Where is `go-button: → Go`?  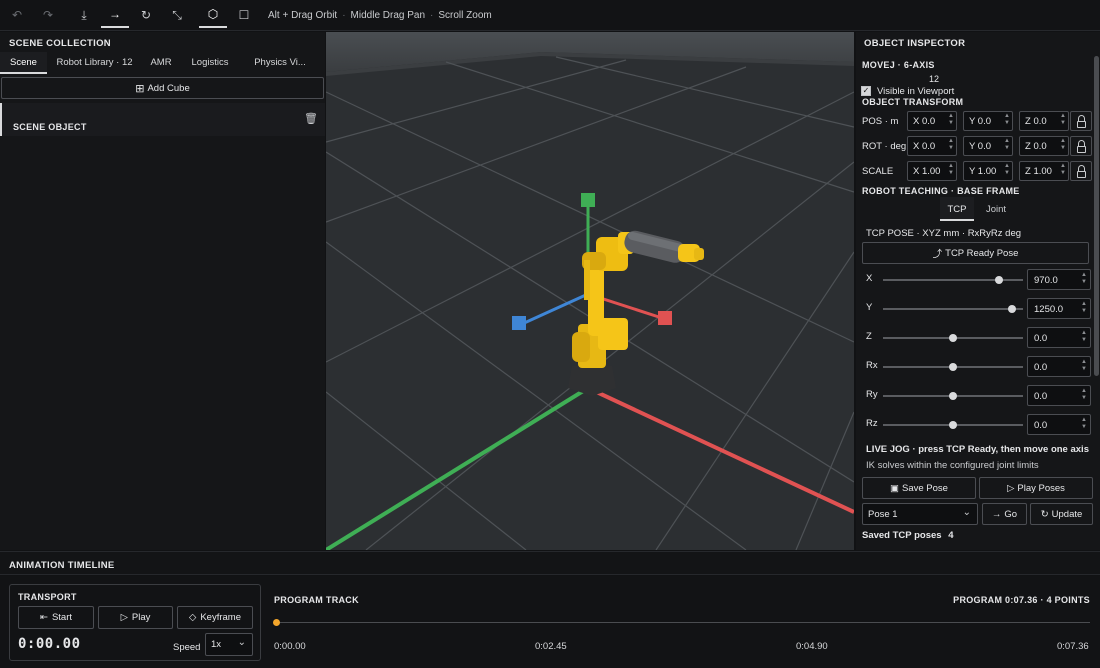
go-button: → Go is located at coordinates (1004, 514).